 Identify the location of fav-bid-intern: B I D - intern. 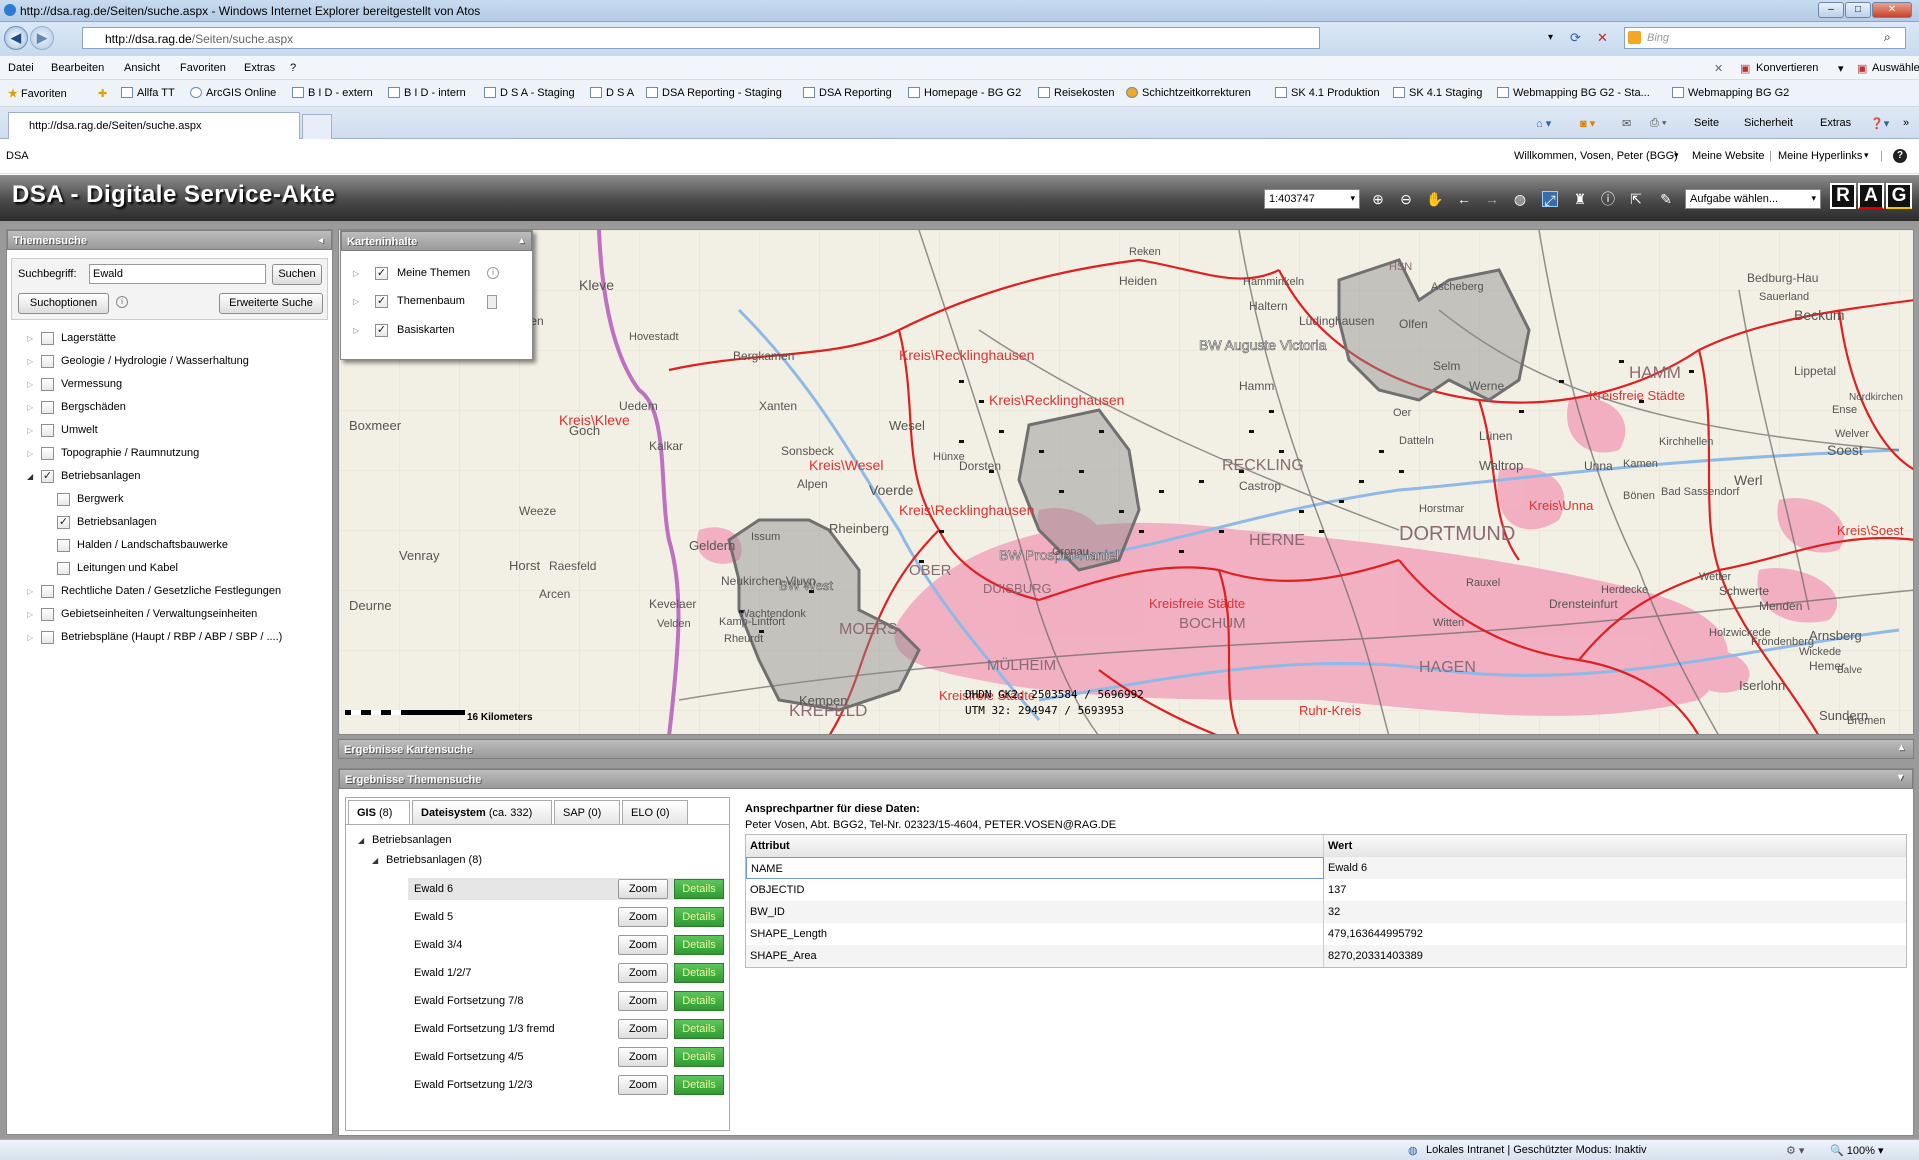
(427, 93).